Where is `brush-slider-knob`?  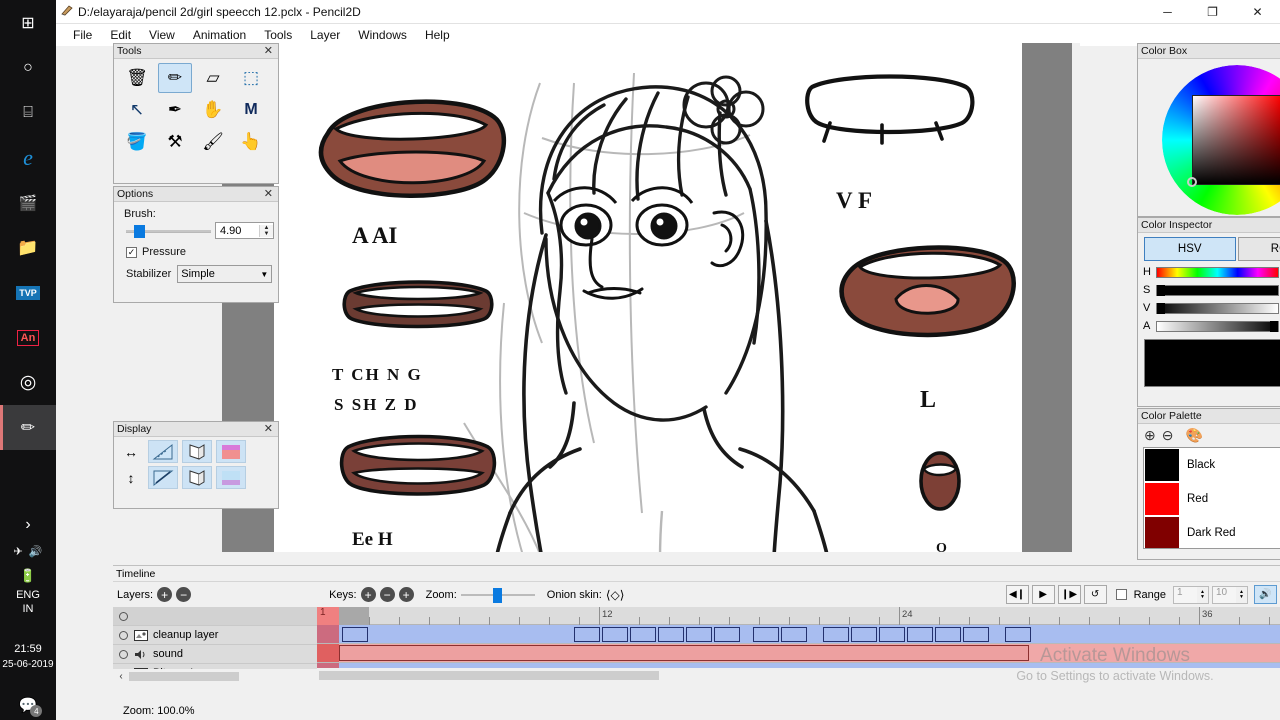
brush-slider-knob is located at coordinates (139, 231).